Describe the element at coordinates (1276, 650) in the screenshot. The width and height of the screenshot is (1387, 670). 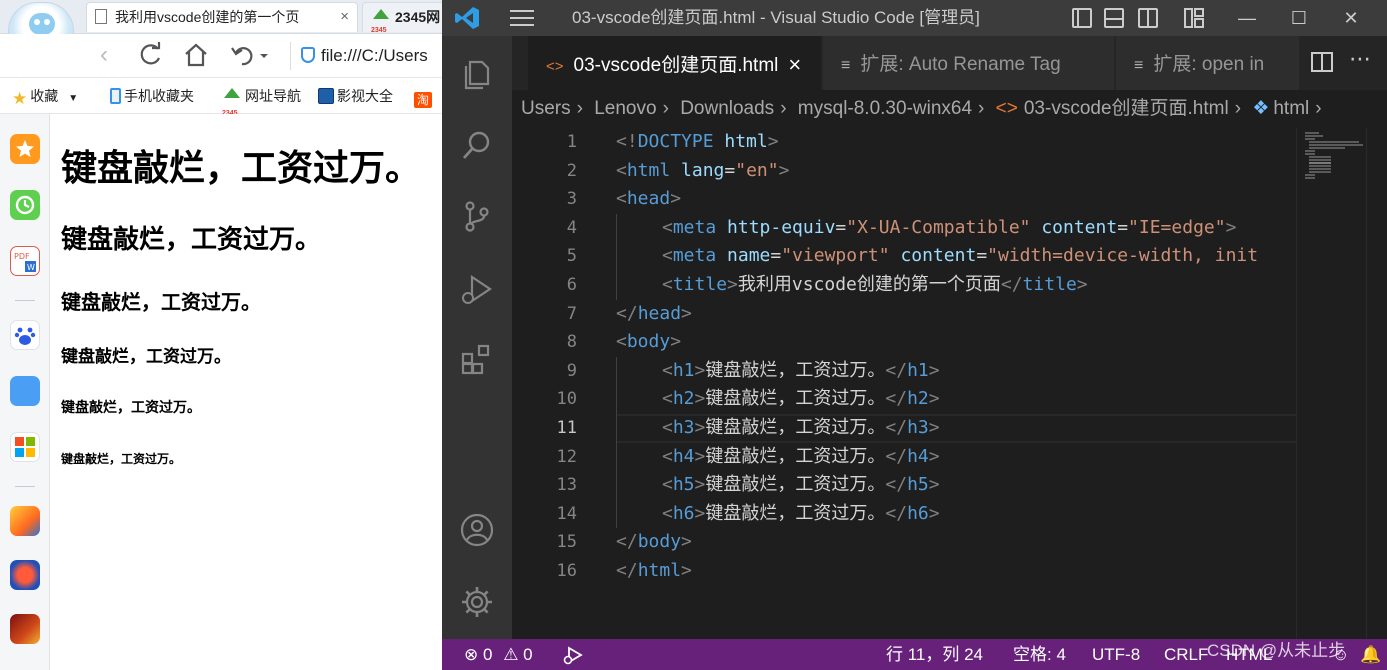
I see `watermark: CSDN @从未止步` at that location.